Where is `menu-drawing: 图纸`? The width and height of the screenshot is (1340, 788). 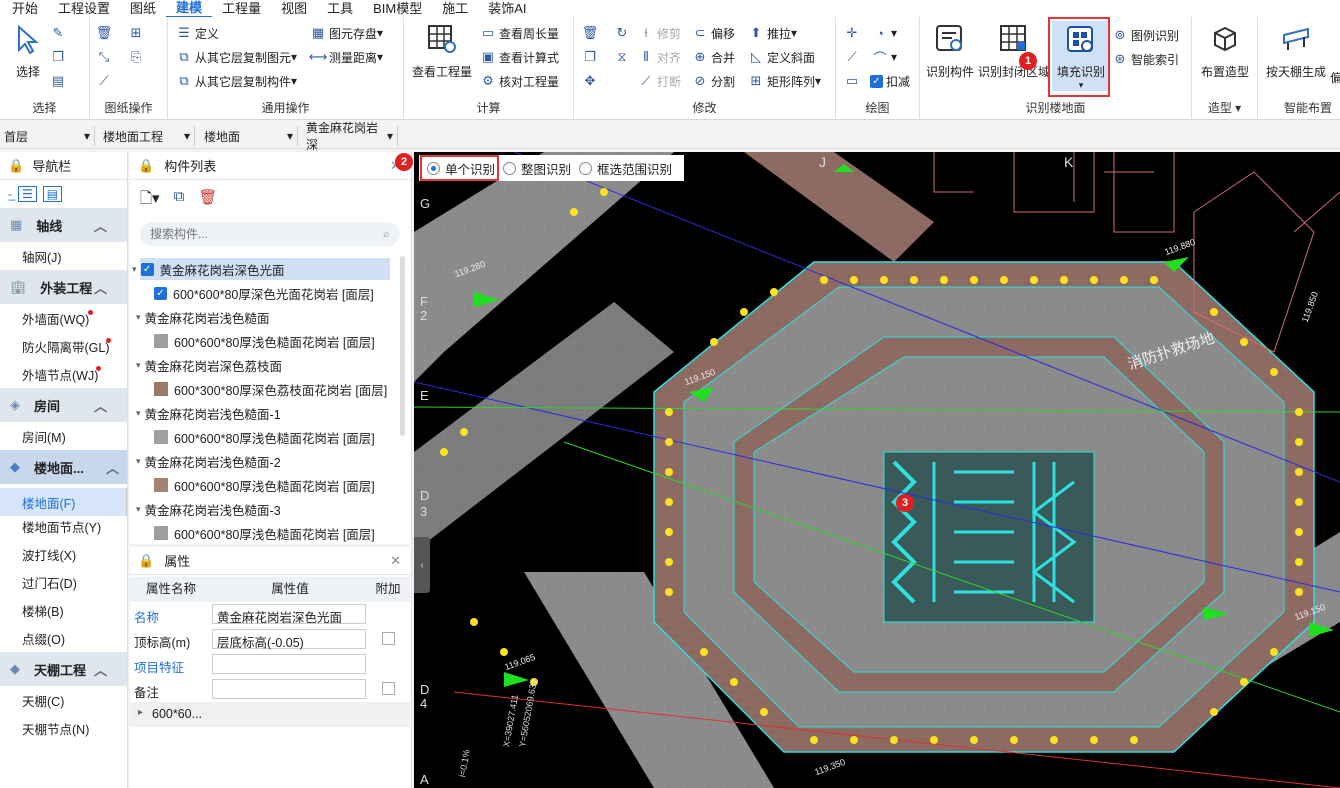 menu-drawing: 图纸 is located at coordinates (143, 8).